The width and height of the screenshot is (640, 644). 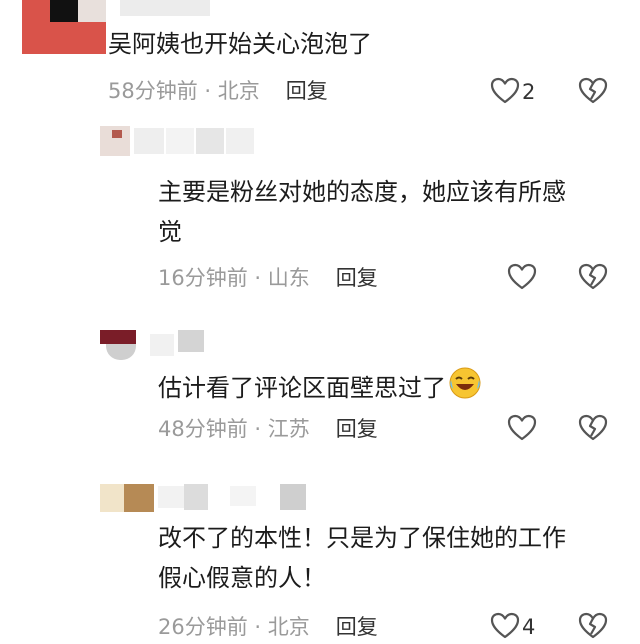 What do you see at coordinates (268, 429) in the screenshot?
I see `comment-meta: 48分钟前 · 江苏 回复` at bounding box center [268, 429].